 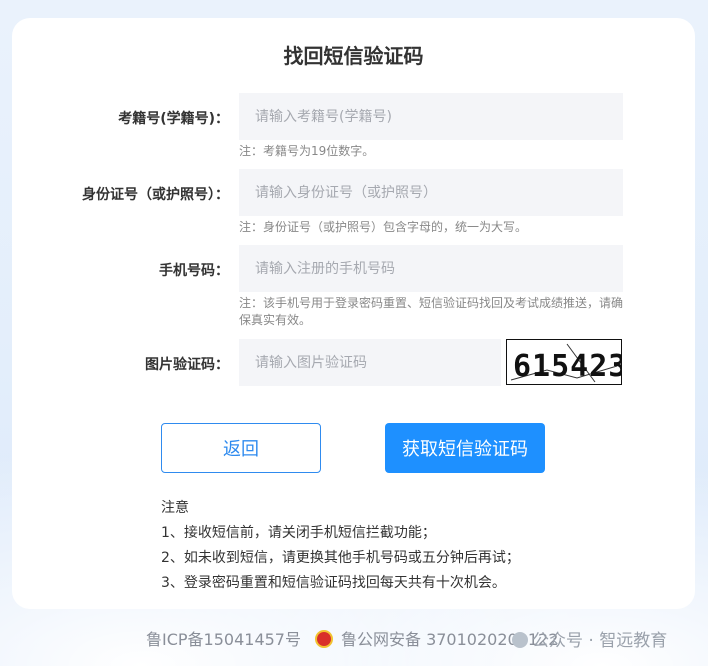 I want to click on icp-link: 鲁ICP备15041457号, so click(x=223, y=639).